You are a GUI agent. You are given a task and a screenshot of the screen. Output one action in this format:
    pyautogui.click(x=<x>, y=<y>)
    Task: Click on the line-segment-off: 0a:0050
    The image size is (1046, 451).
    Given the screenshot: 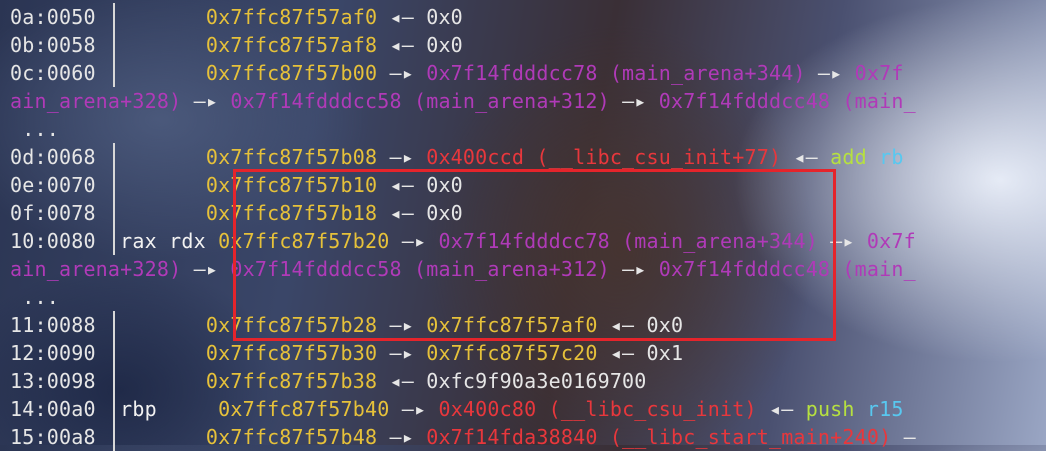 What is the action you would take?
    pyautogui.click(x=53, y=17)
    